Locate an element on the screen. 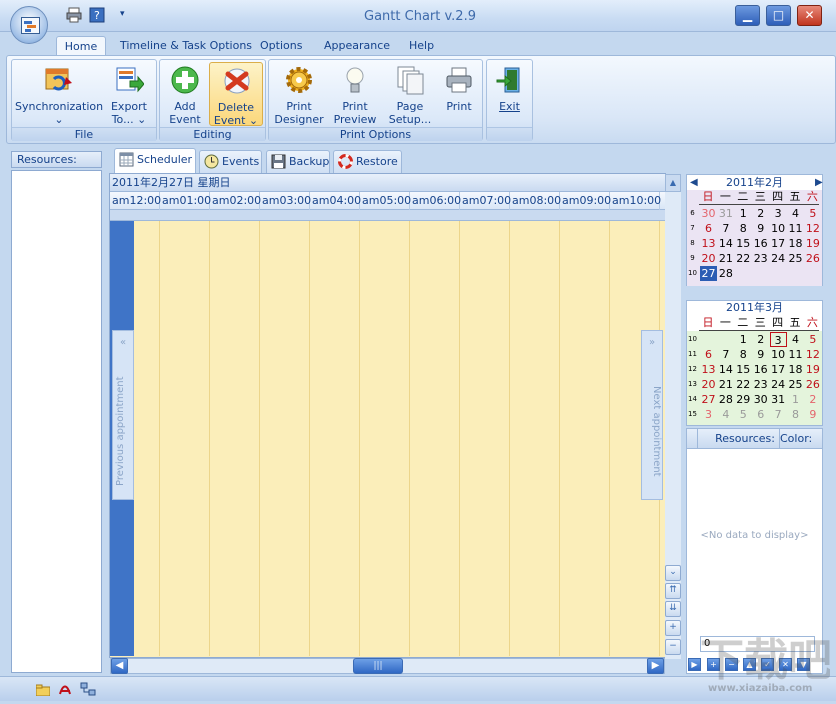 Image resolution: width=836 pixels, height=704 pixels. calendar-day: 19 is located at coordinates (812, 369).